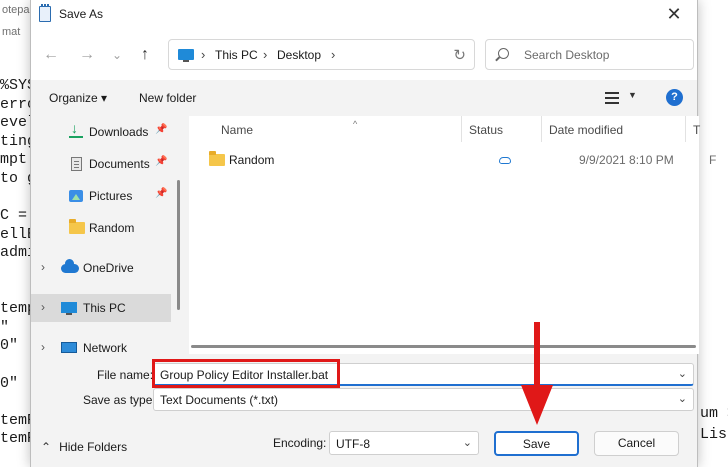 The height and width of the screenshot is (467, 728). What do you see at coordinates (78, 98) in the screenshot?
I see `organize-button: Organize ▾` at bounding box center [78, 98].